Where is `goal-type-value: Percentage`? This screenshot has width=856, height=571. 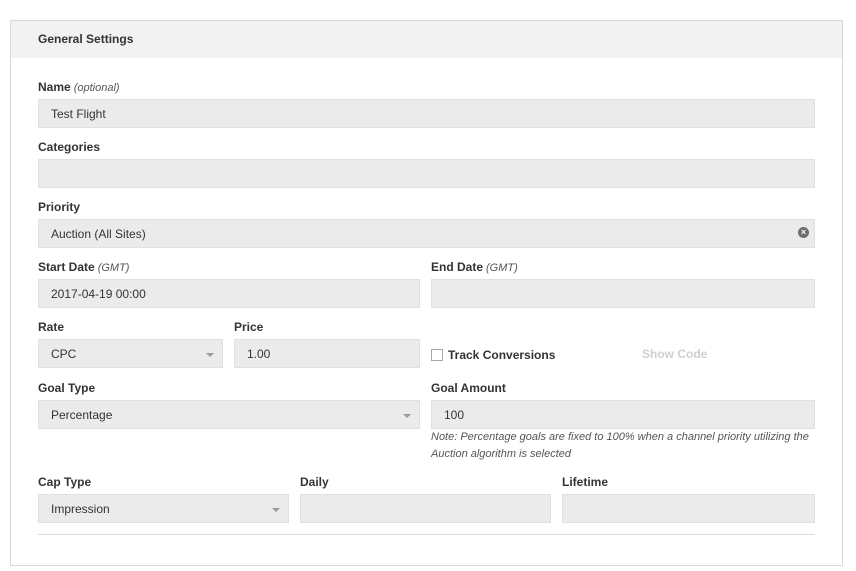 goal-type-value: Percentage is located at coordinates (82, 415).